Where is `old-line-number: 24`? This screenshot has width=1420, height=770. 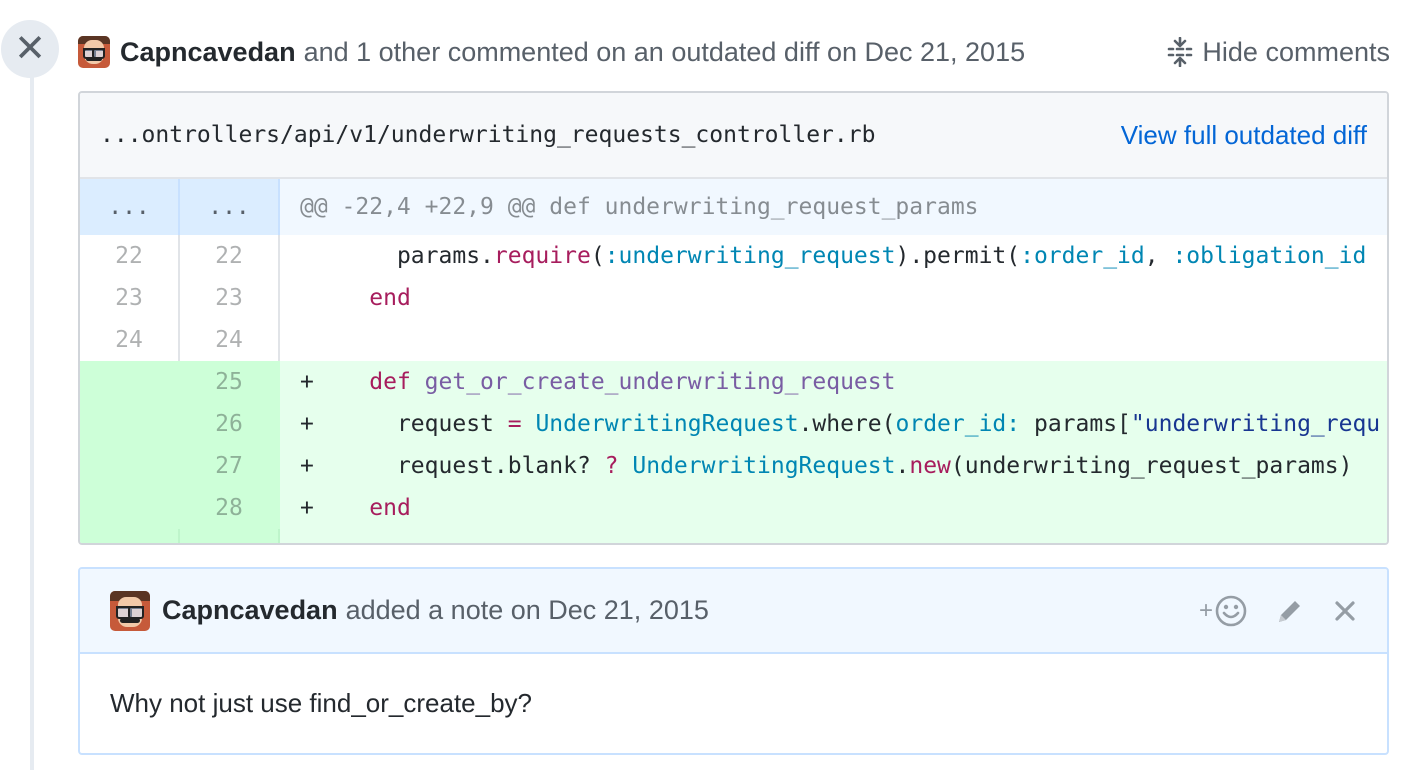
old-line-number: 24 is located at coordinates (130, 340).